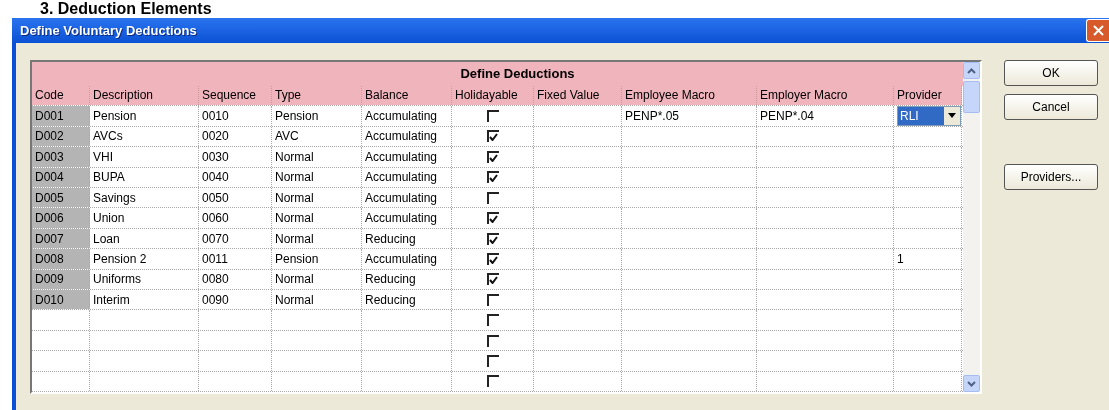  I want to click on chevron-down-icon, so click(971, 383).